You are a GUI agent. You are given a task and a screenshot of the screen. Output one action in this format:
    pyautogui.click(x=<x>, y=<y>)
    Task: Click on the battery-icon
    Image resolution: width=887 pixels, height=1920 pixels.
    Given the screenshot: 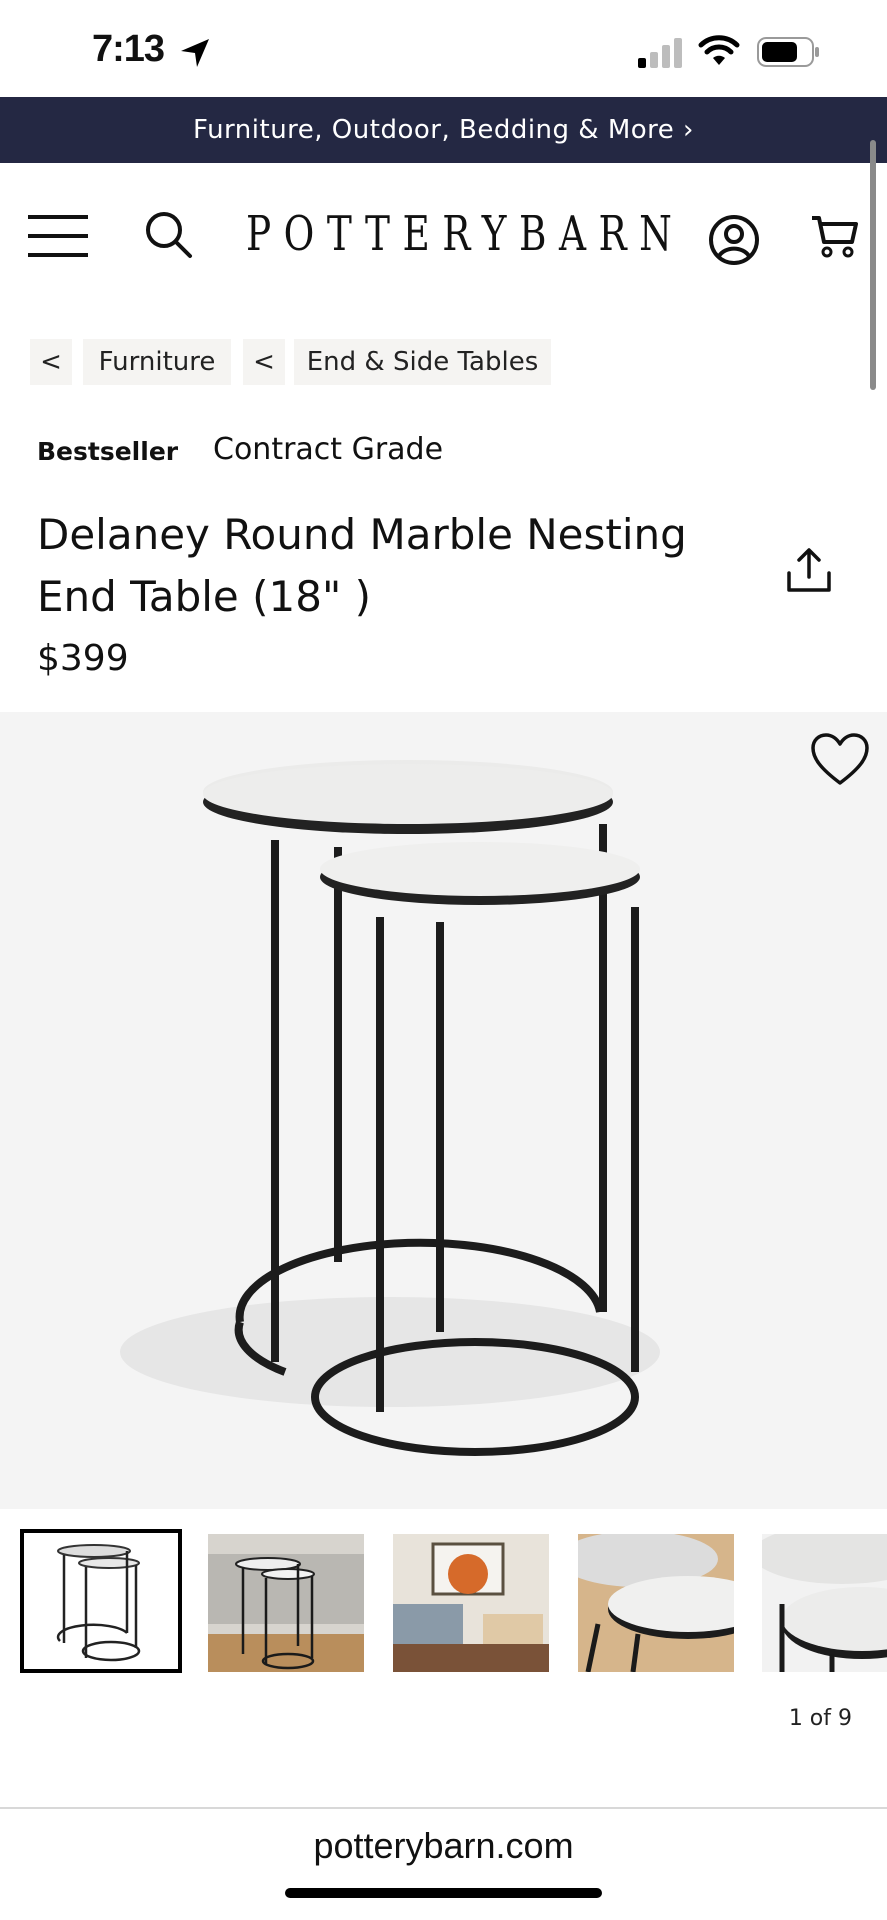 What is the action you would take?
    pyautogui.click(x=789, y=54)
    